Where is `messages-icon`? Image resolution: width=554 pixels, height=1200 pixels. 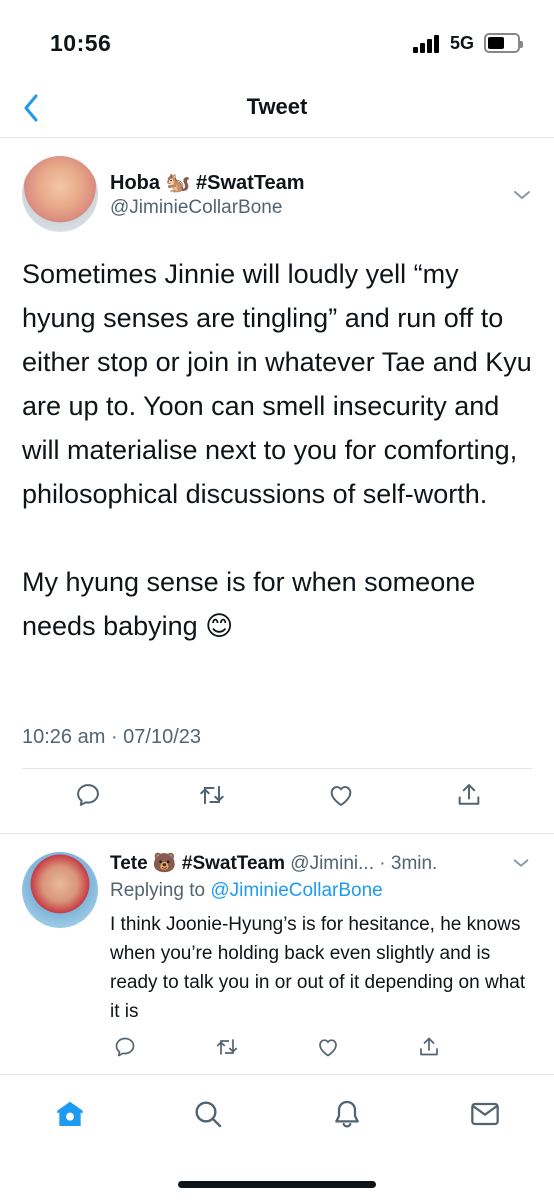 messages-icon is located at coordinates (485, 1114).